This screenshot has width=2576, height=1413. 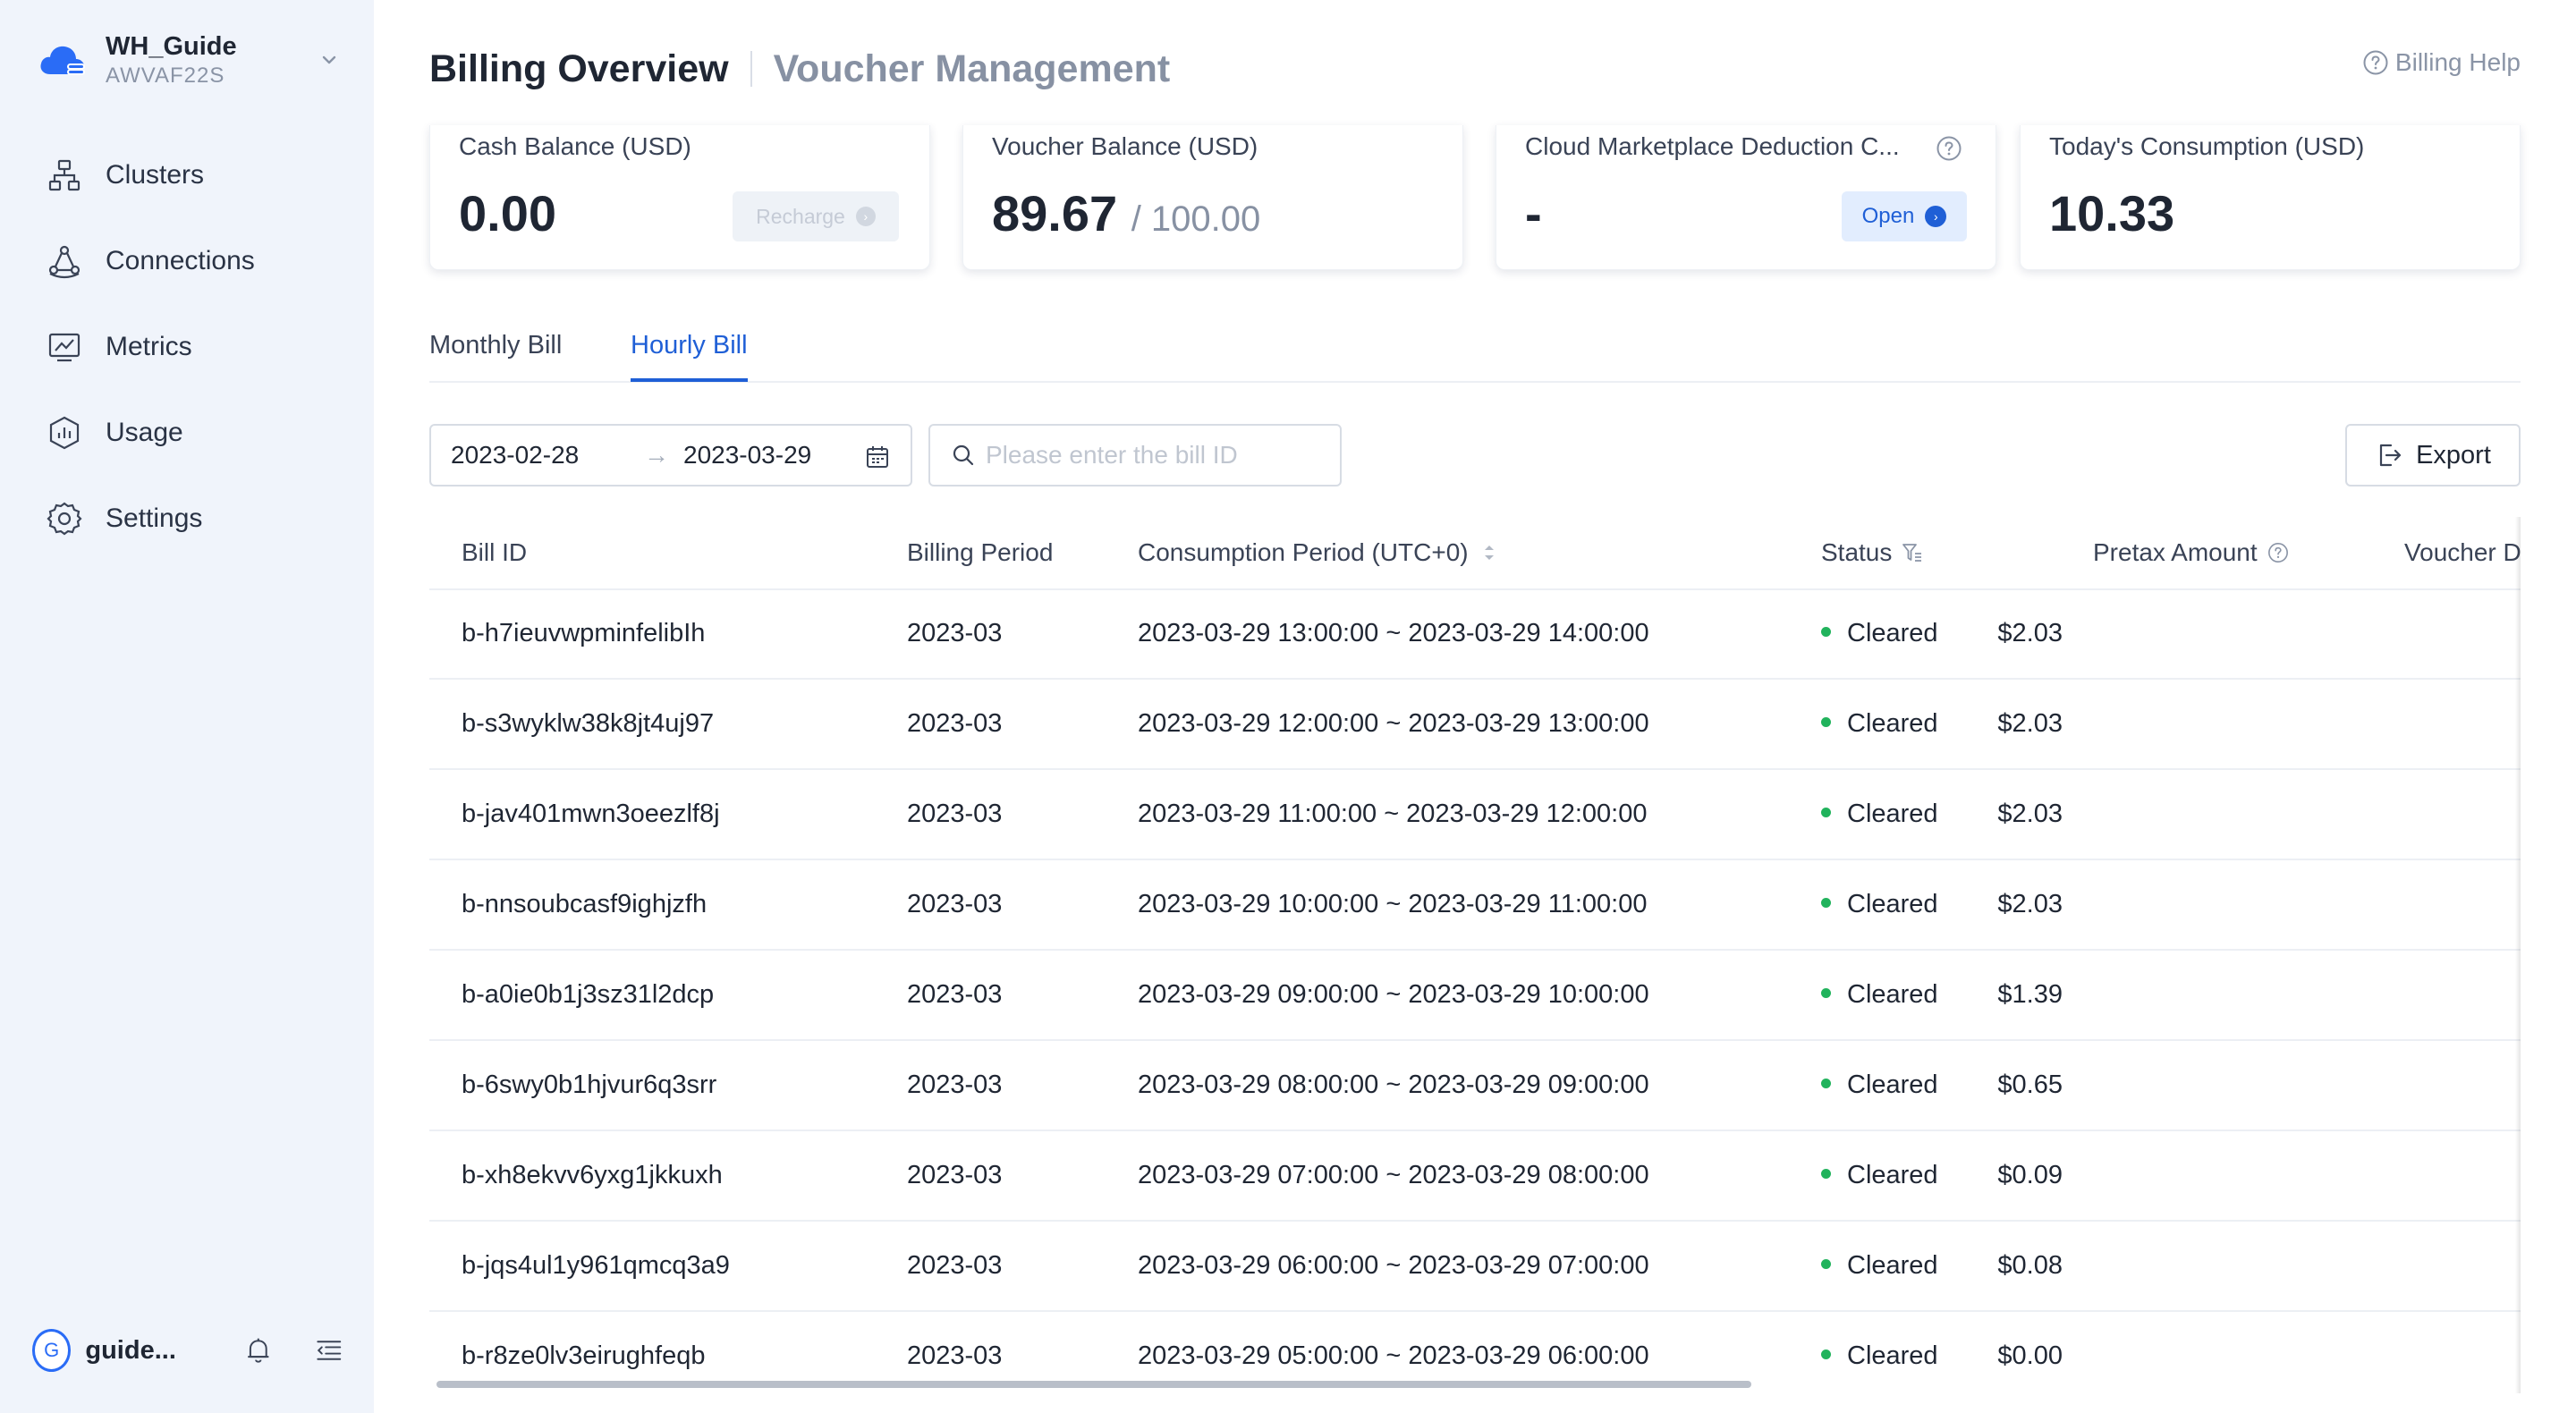 What do you see at coordinates (64, 347) in the screenshot?
I see `metrics-icon` at bounding box center [64, 347].